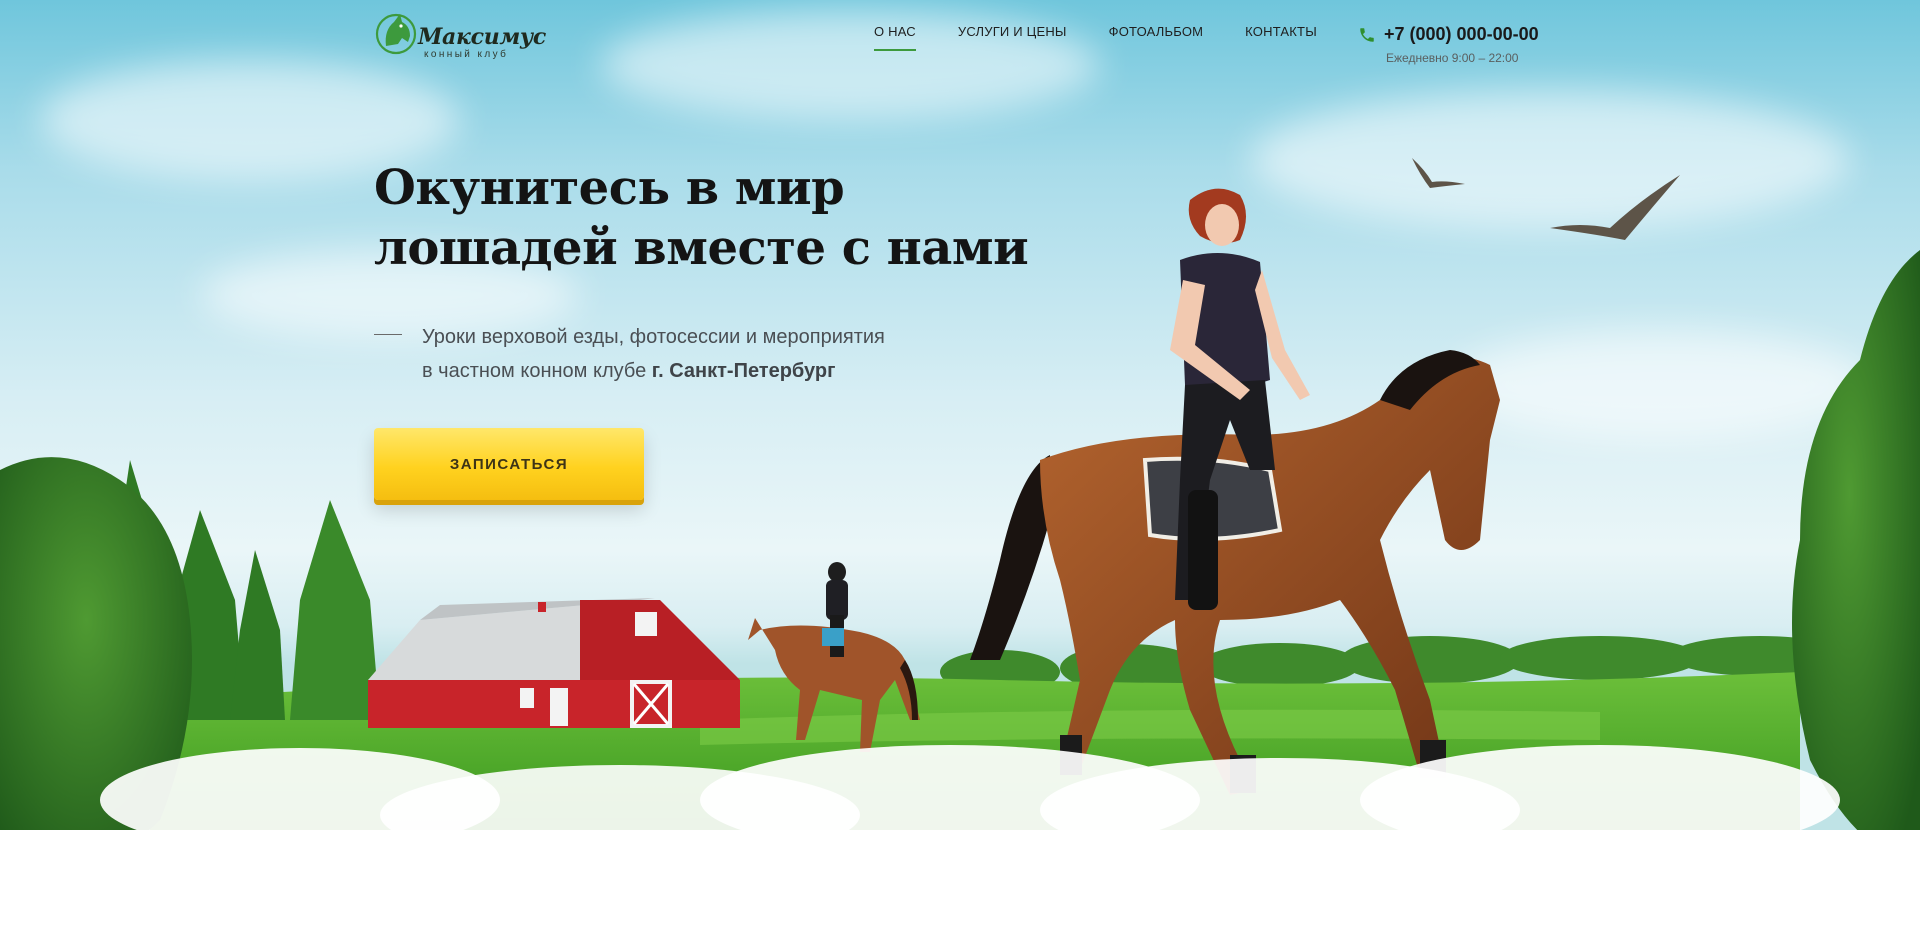  What do you see at coordinates (743, 371) in the screenshot?
I see `subtitle-city: г. Санкт-Петербург` at bounding box center [743, 371].